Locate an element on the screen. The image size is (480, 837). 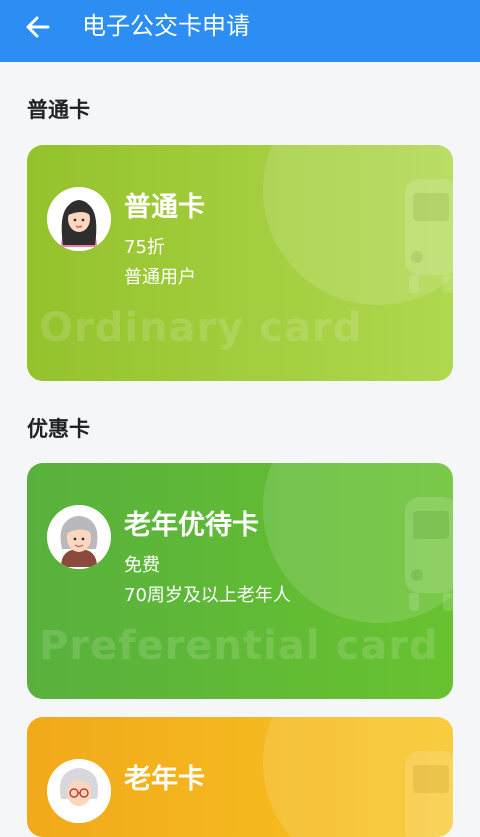
back-button is located at coordinates (38, 27).